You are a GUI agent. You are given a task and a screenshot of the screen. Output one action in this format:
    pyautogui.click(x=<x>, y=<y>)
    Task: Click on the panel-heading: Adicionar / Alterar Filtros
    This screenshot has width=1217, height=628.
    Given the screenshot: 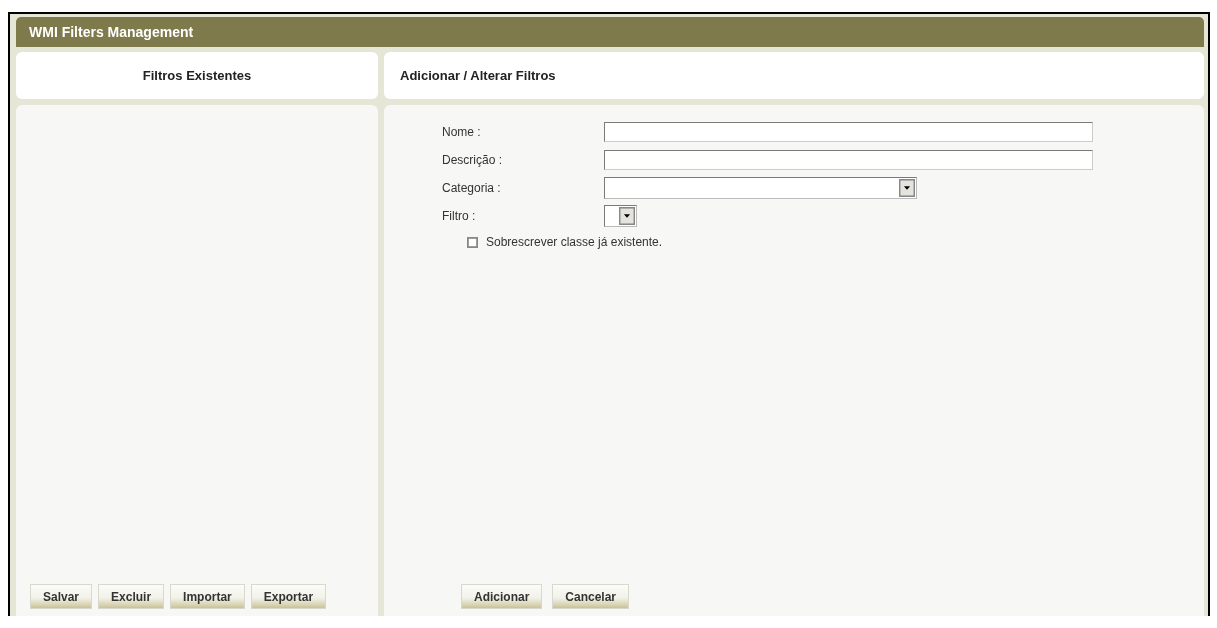 What is the action you would take?
    pyautogui.click(x=478, y=75)
    